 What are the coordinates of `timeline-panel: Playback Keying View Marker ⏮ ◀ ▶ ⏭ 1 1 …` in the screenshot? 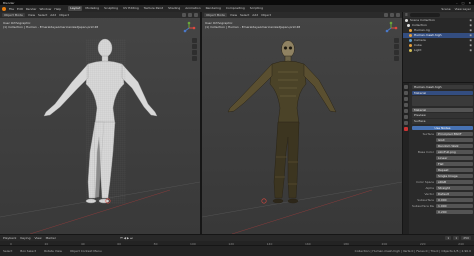 It's located at (237, 240).